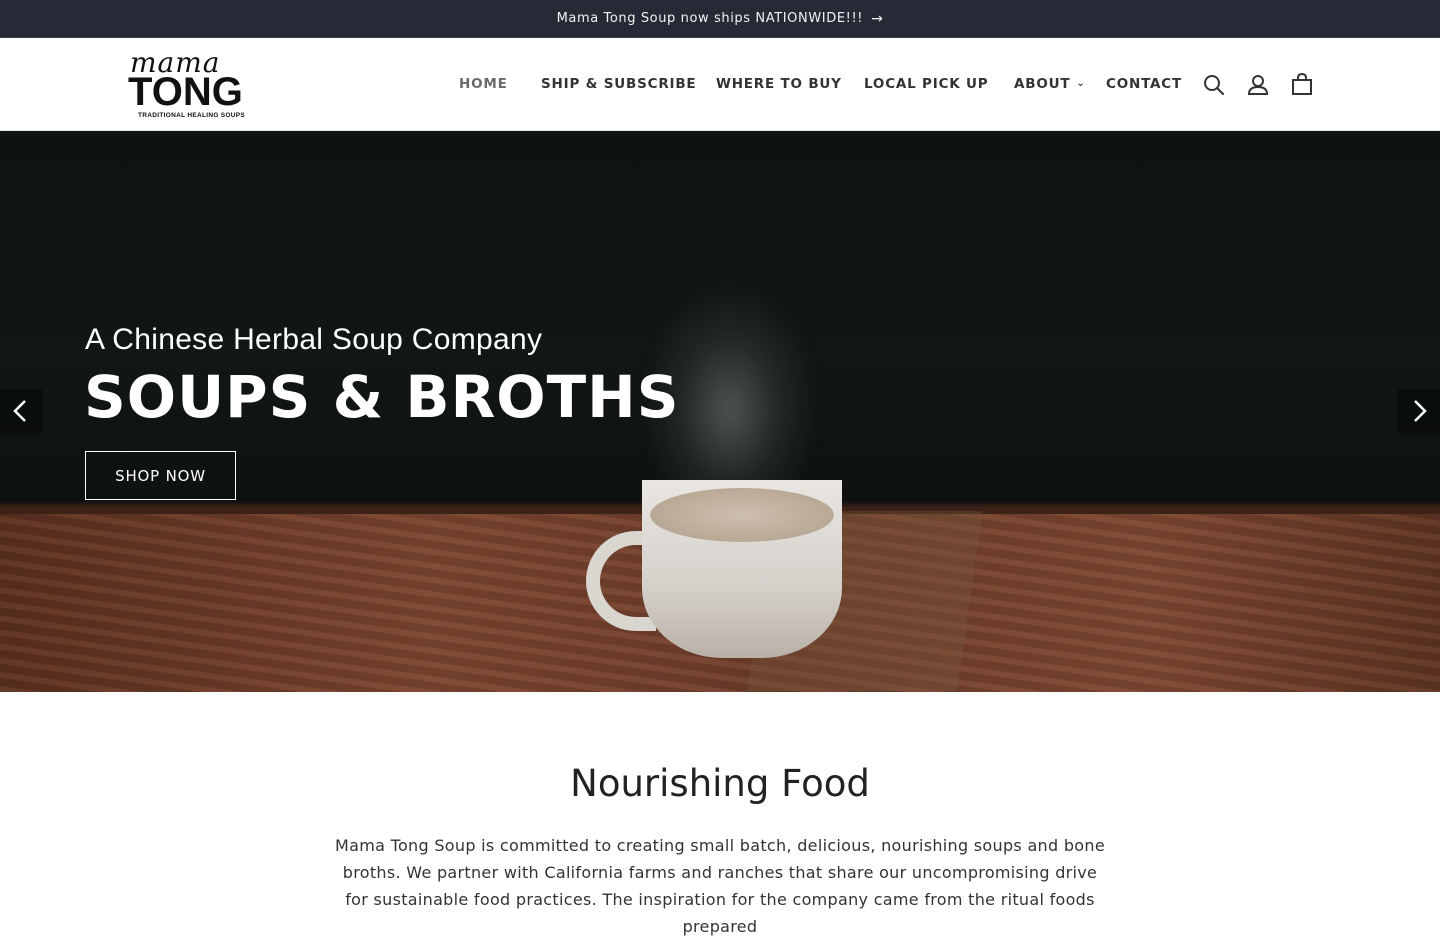 This screenshot has height=940, width=1440. What do you see at coordinates (779, 84) in the screenshot?
I see `nav-item-where-to-buy: WHERE TO BUY` at bounding box center [779, 84].